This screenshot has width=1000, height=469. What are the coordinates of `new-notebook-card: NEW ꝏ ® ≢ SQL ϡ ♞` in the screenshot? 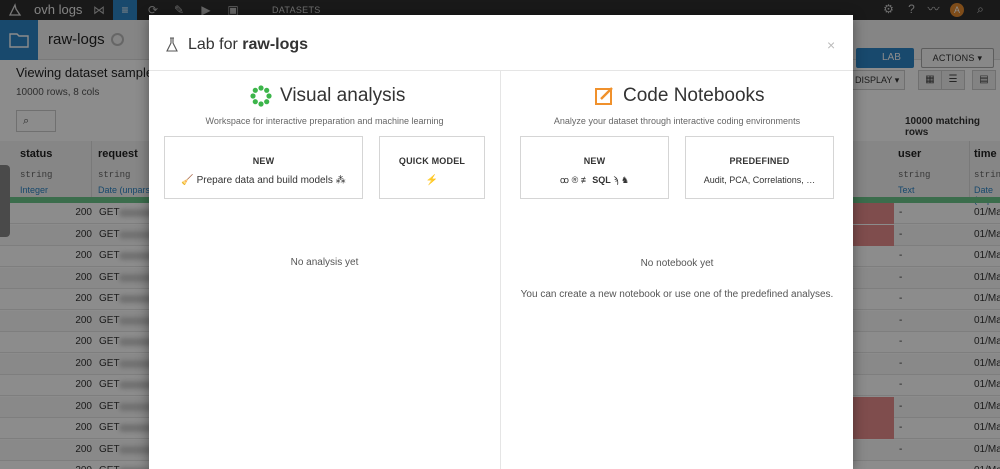 It's located at (594, 167).